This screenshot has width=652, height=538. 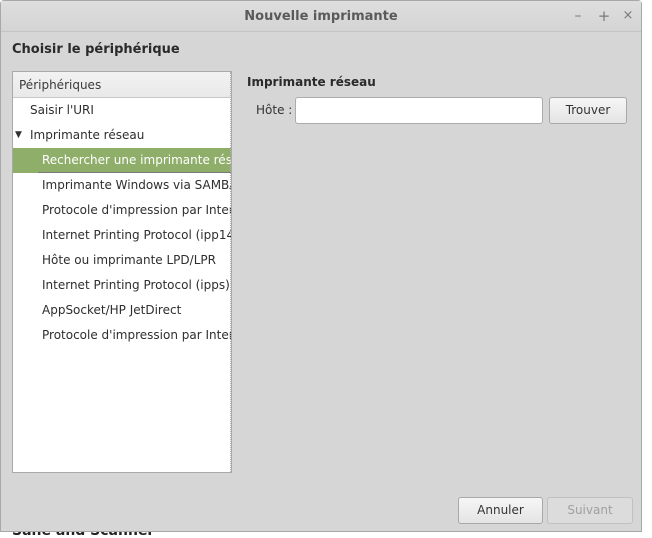 I want to click on device-item-label: Rechercher une imprimante réseau, so click(x=136, y=160).